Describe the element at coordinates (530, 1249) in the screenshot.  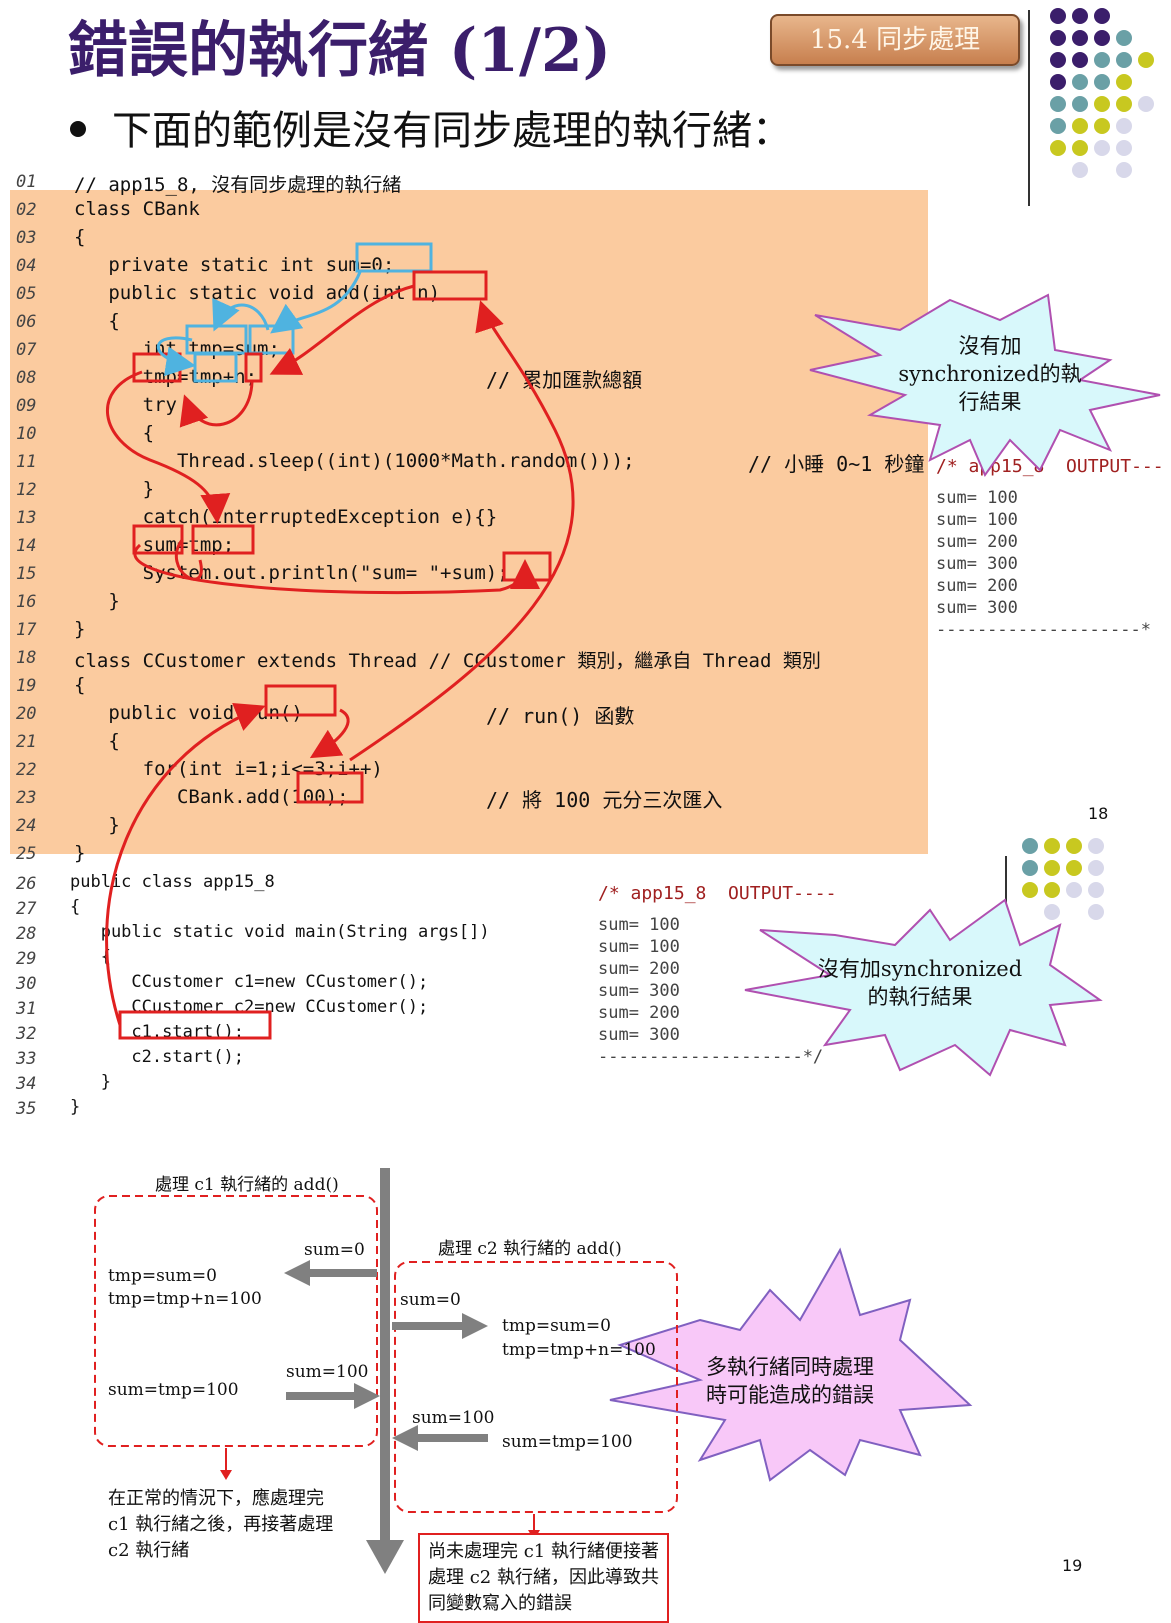
I see `c2-label: 處理 c2 執行緒的 add()` at that location.